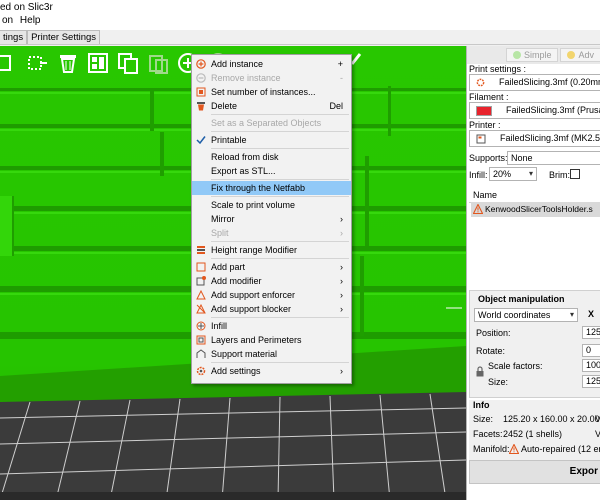 This screenshot has height=500, width=600. I want to click on advanced-mode-icon, so click(571, 55).